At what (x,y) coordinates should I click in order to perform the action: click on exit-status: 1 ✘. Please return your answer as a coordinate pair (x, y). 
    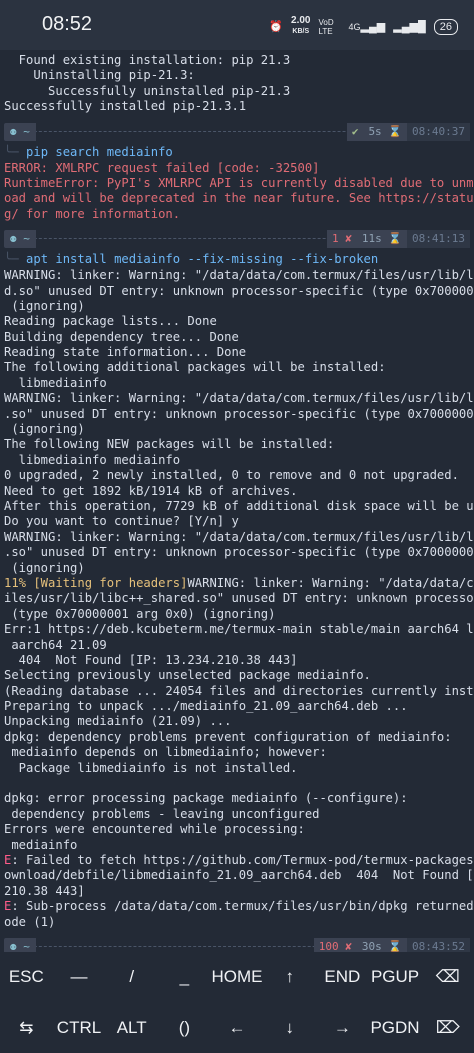
    Looking at the image, I should click on (341, 239).